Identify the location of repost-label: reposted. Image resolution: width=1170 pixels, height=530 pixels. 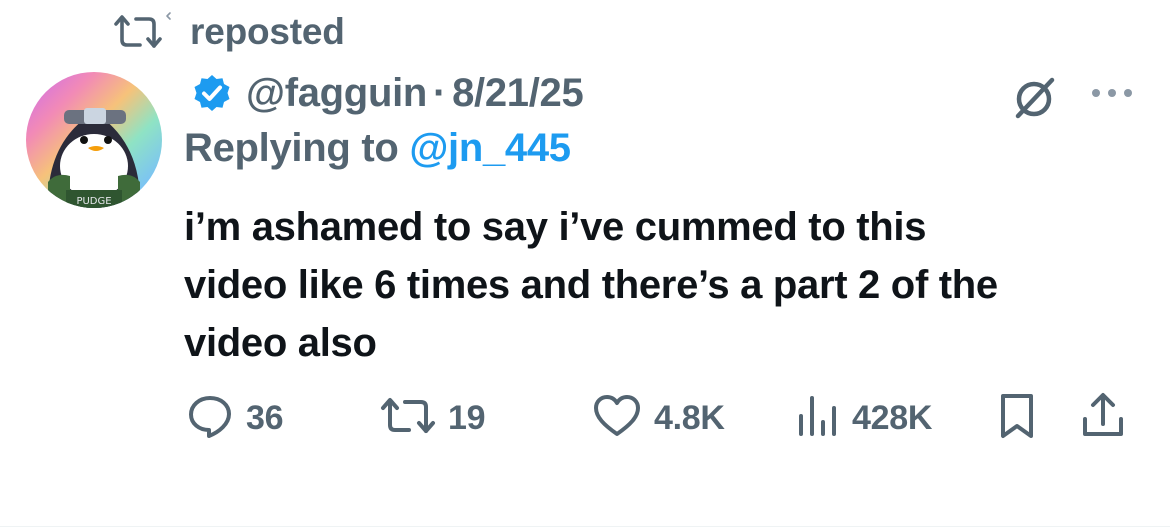
(267, 32).